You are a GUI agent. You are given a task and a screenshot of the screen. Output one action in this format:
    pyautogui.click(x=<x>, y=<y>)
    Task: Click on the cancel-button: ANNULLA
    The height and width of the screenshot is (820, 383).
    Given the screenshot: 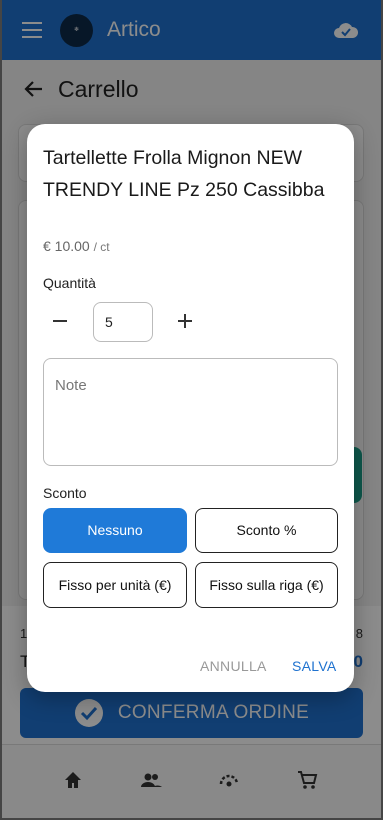 What is the action you would take?
    pyautogui.click(x=233, y=666)
    